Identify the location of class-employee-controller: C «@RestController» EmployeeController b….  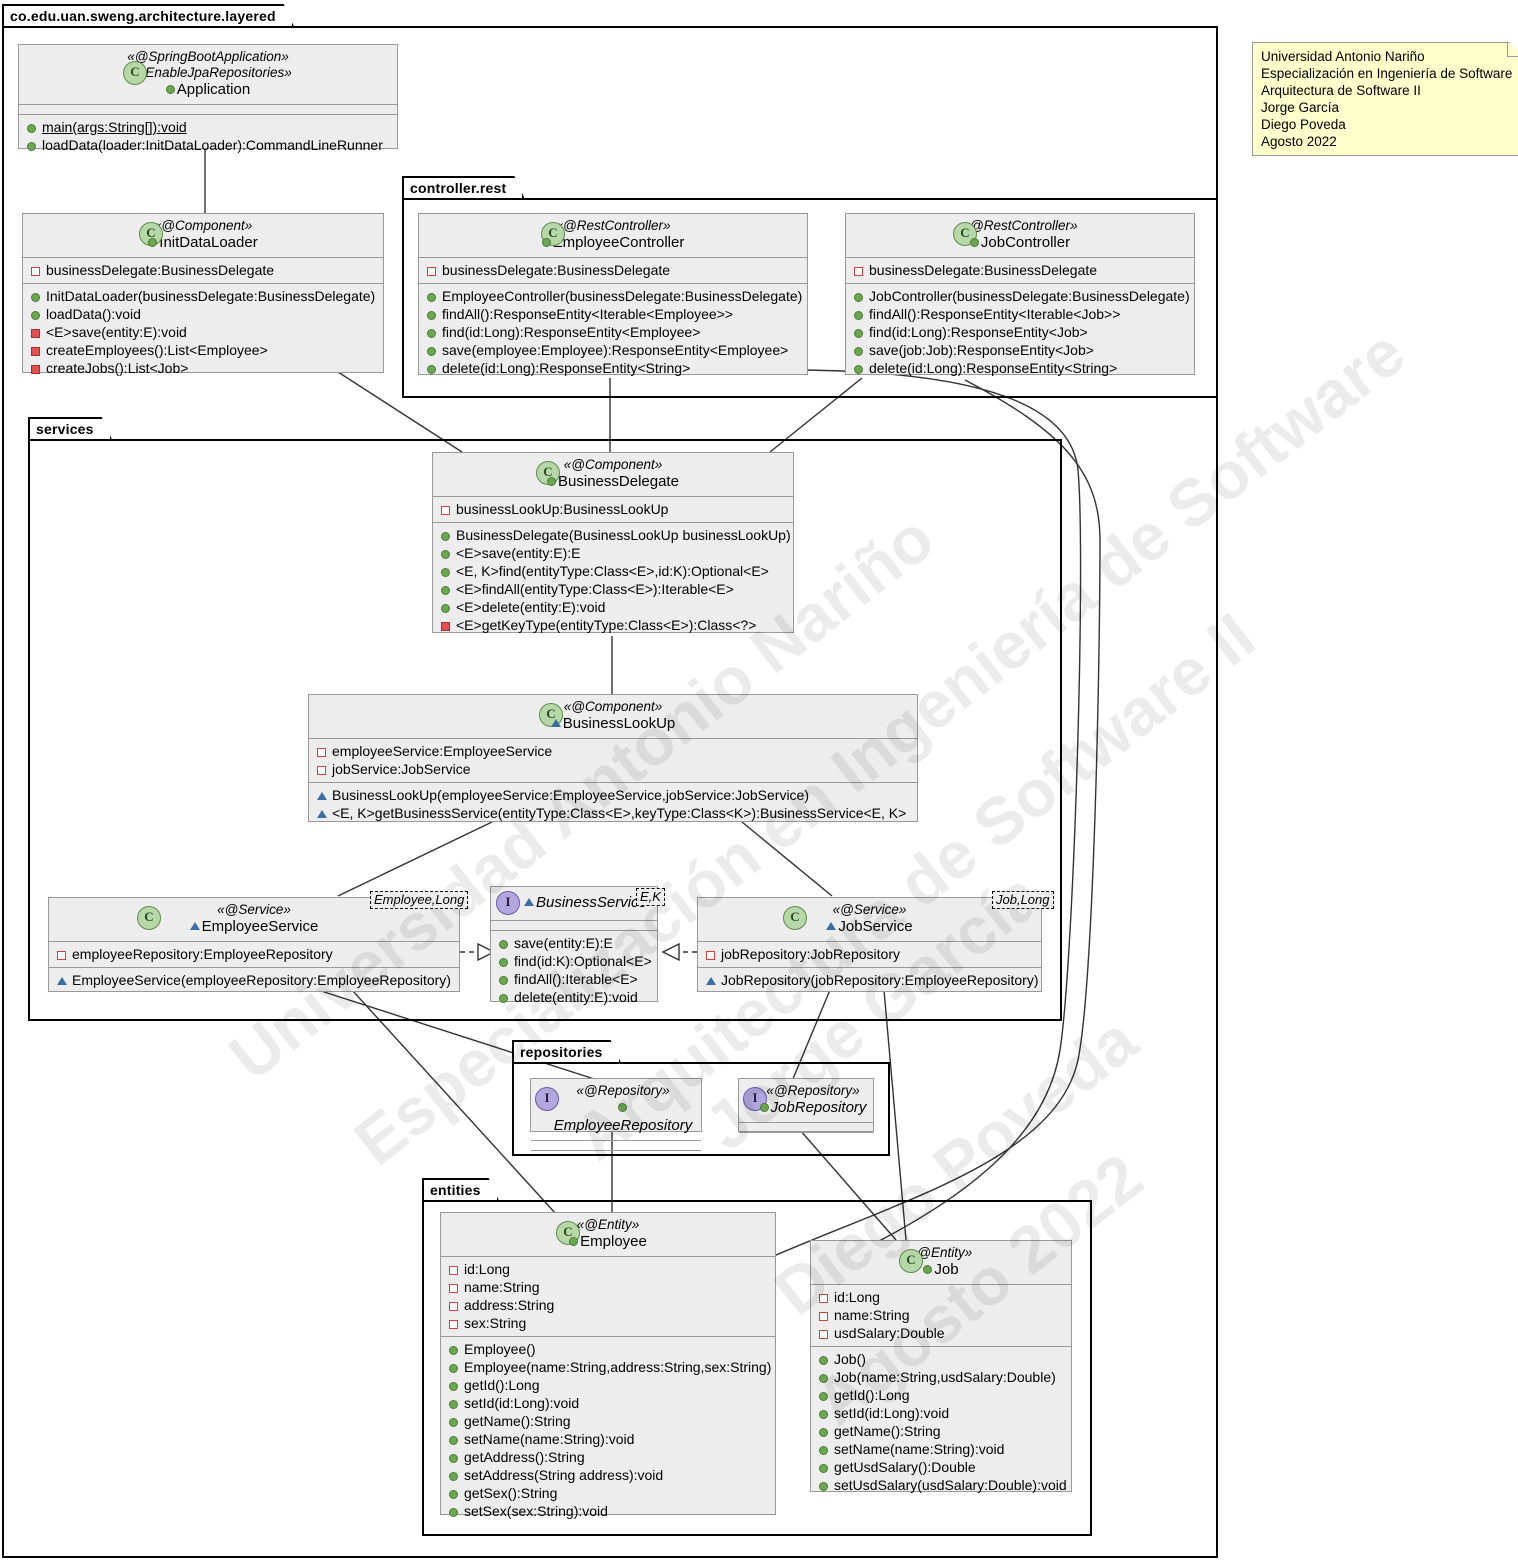
(613, 295).